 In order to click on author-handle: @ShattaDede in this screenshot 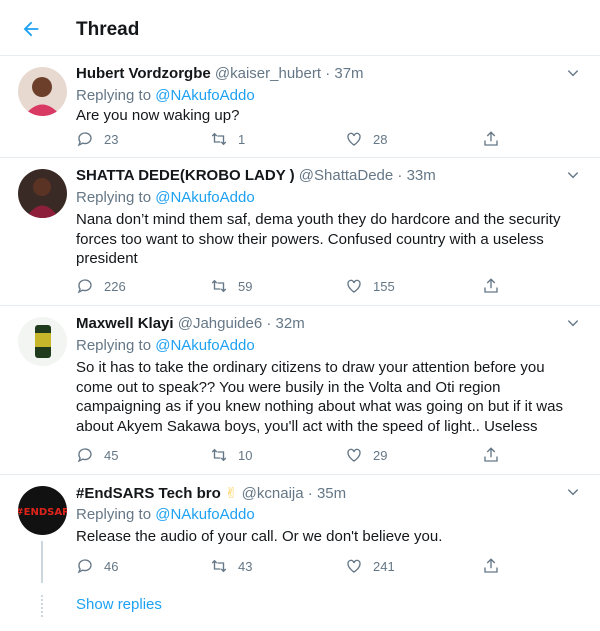, I will do `click(346, 175)`.